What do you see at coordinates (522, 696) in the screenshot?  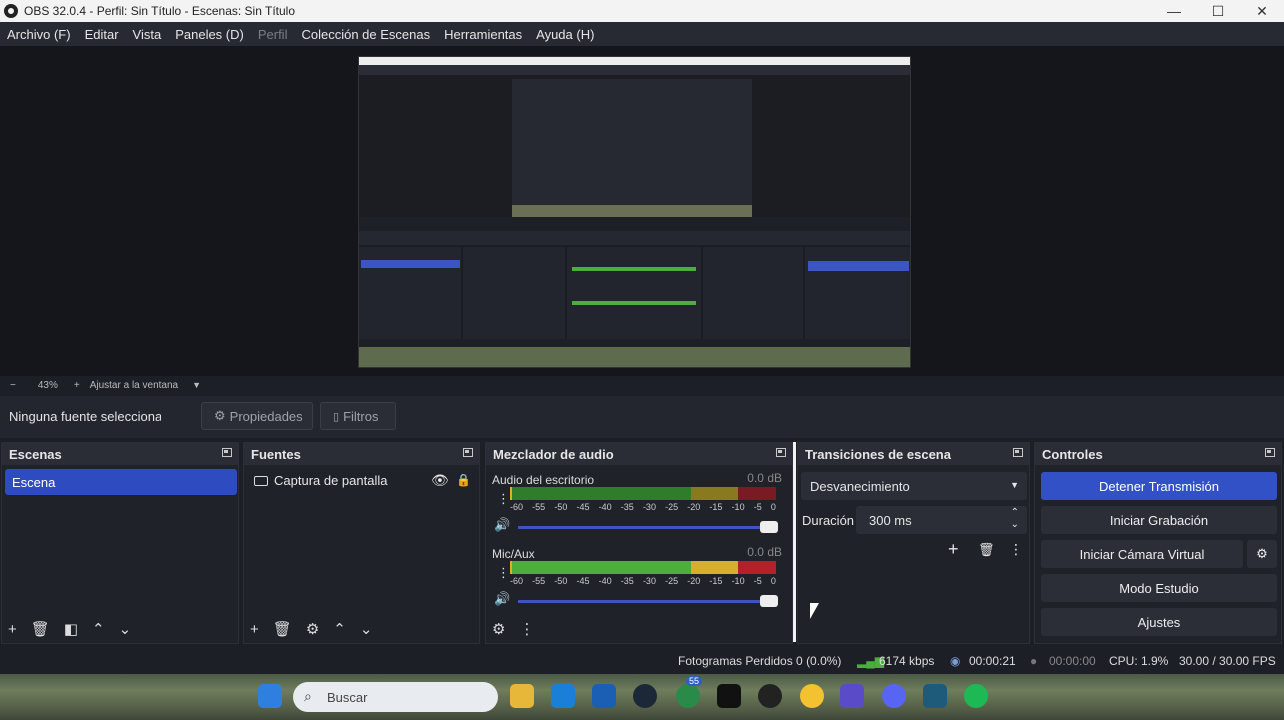 I see `file-explorer-icon` at bounding box center [522, 696].